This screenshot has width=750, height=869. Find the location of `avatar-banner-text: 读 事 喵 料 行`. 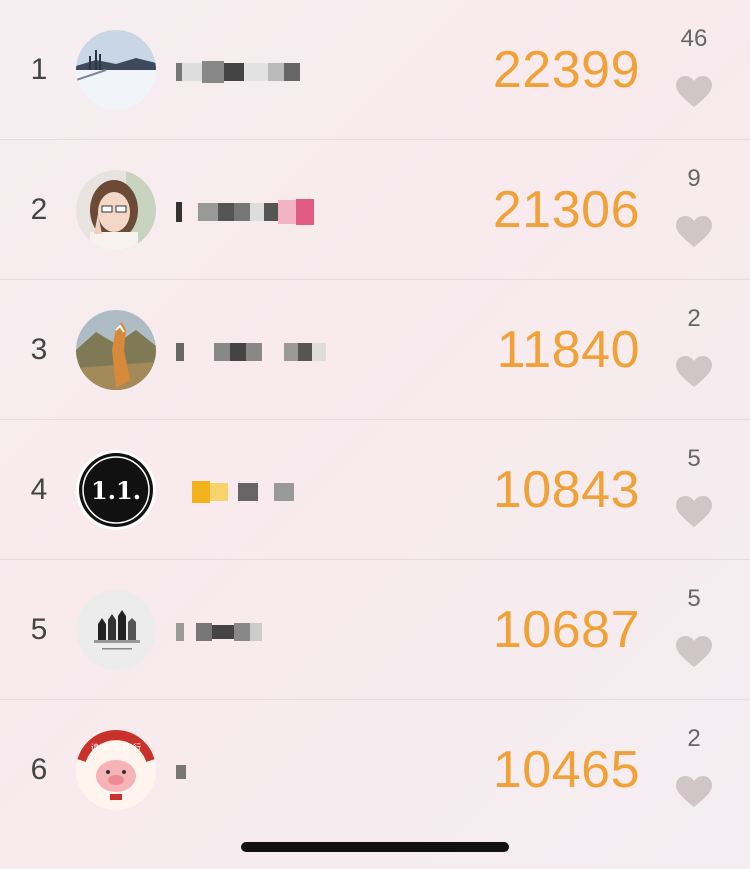

avatar-banner-text: 读 事 喵 料 行 is located at coordinates (116, 747).